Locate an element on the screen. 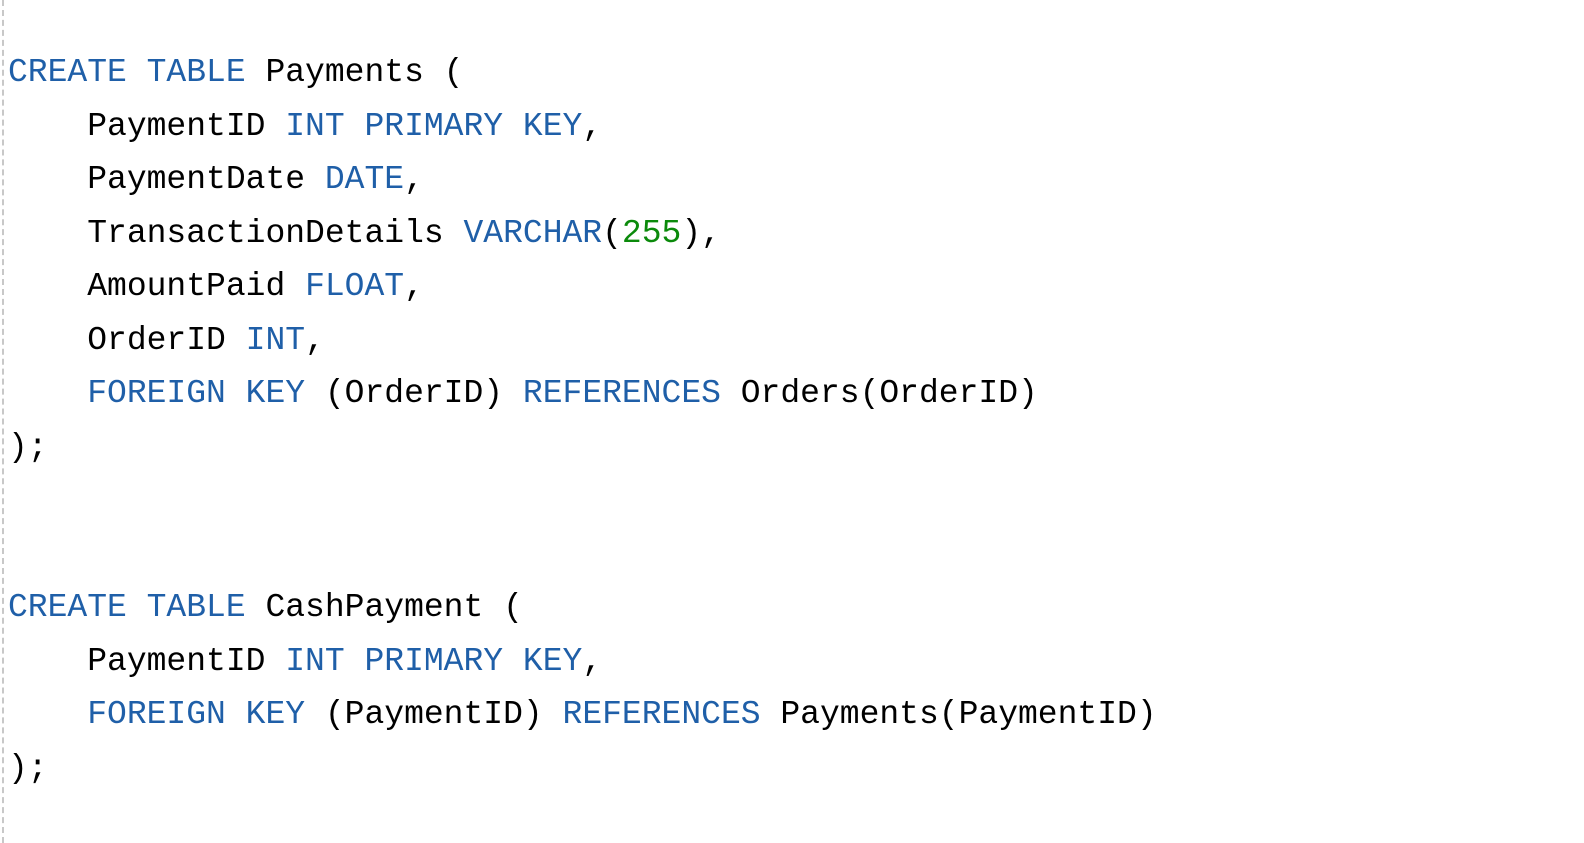 This screenshot has height=843, width=1584. sql-text: AmountPaid is located at coordinates (157, 286).